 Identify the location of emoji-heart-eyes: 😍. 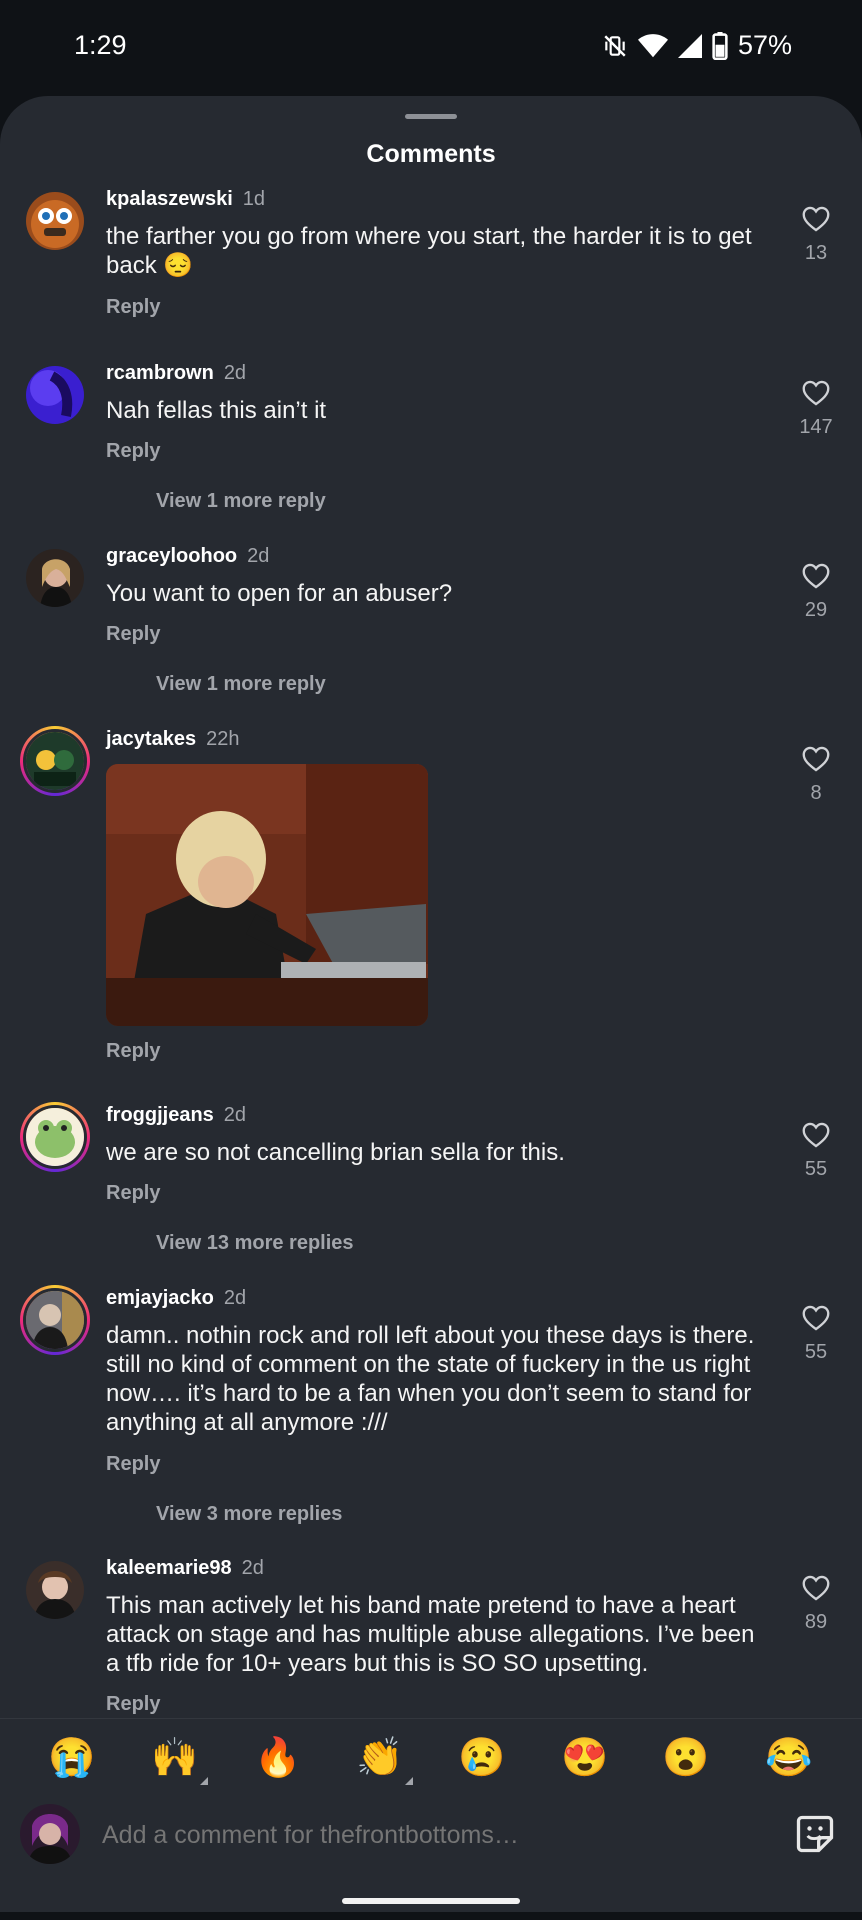
(585, 1758).